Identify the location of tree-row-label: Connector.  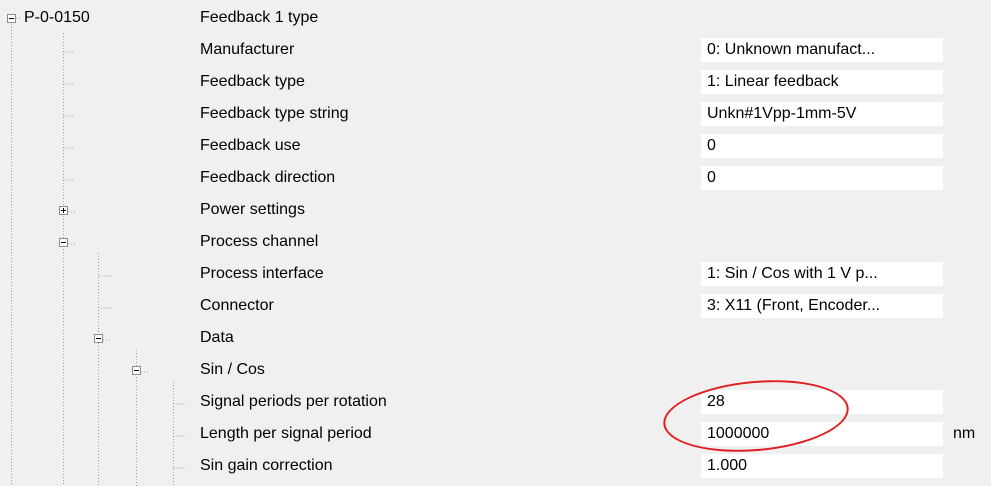
(237, 305).